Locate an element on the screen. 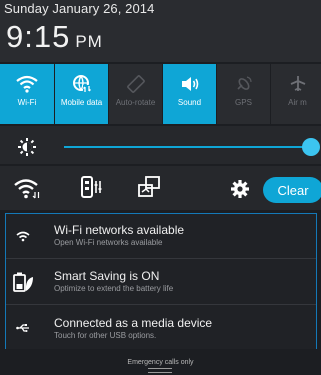 Image resolution: width=321 pixels, height=375 pixels. gps-icon is located at coordinates (244, 84).